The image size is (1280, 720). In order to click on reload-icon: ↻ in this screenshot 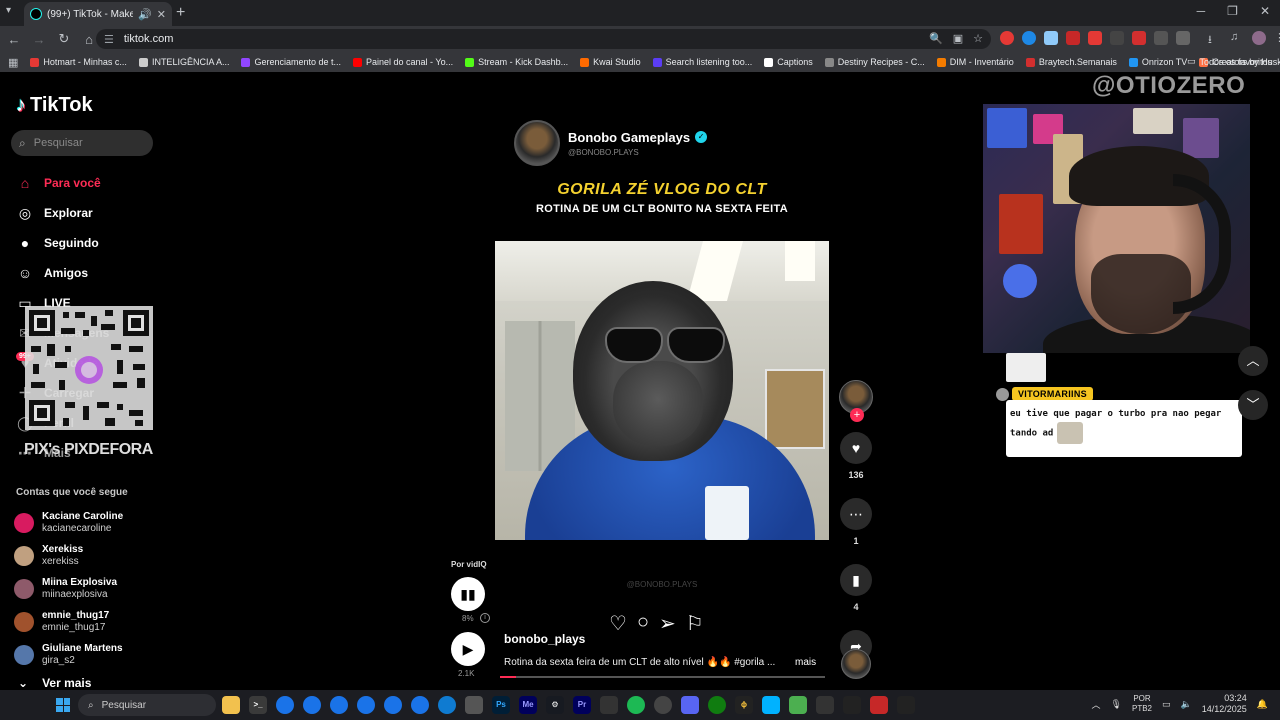, I will do `click(64, 39)`.